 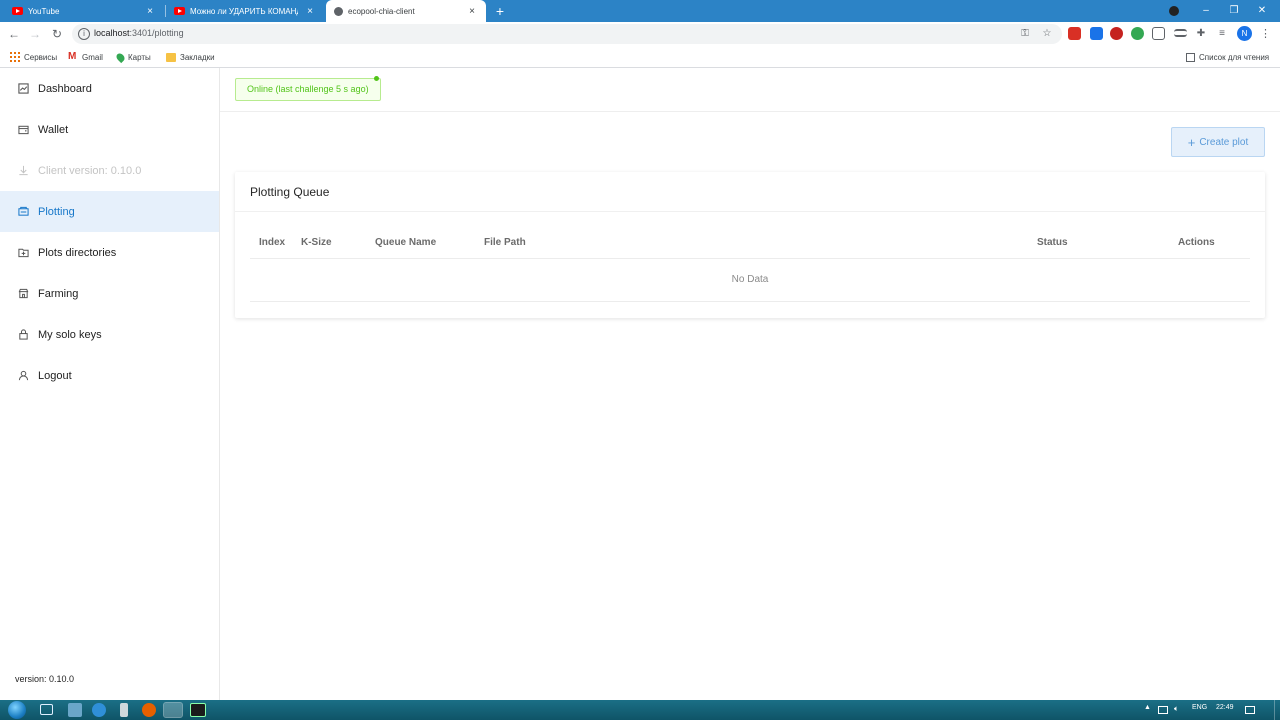 What do you see at coordinates (41, 57) in the screenshot?
I see `bookmark-label: Сервисы` at bounding box center [41, 57].